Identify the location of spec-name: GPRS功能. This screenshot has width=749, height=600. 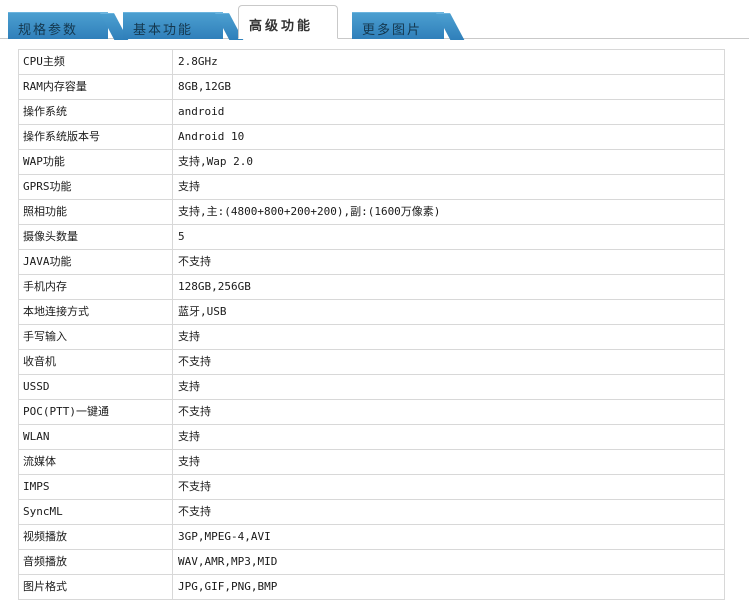
(95, 187).